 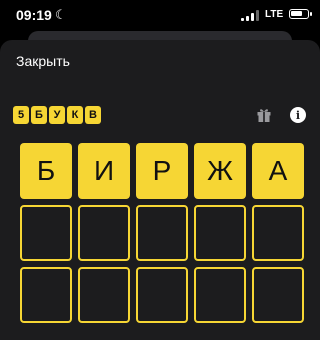 I want to click on letter-tile: Р, so click(x=162, y=171).